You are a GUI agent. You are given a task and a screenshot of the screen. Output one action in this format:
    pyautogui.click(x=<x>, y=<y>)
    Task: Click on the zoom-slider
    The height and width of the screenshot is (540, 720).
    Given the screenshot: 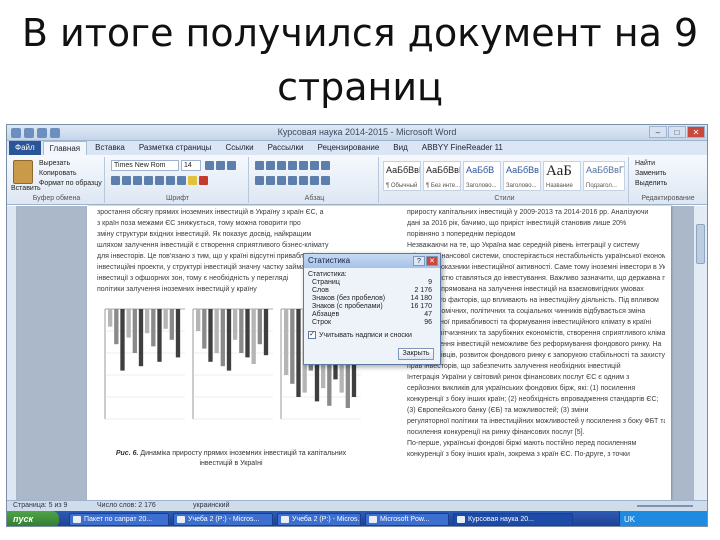 What is the action you would take?
    pyautogui.click(x=665, y=506)
    